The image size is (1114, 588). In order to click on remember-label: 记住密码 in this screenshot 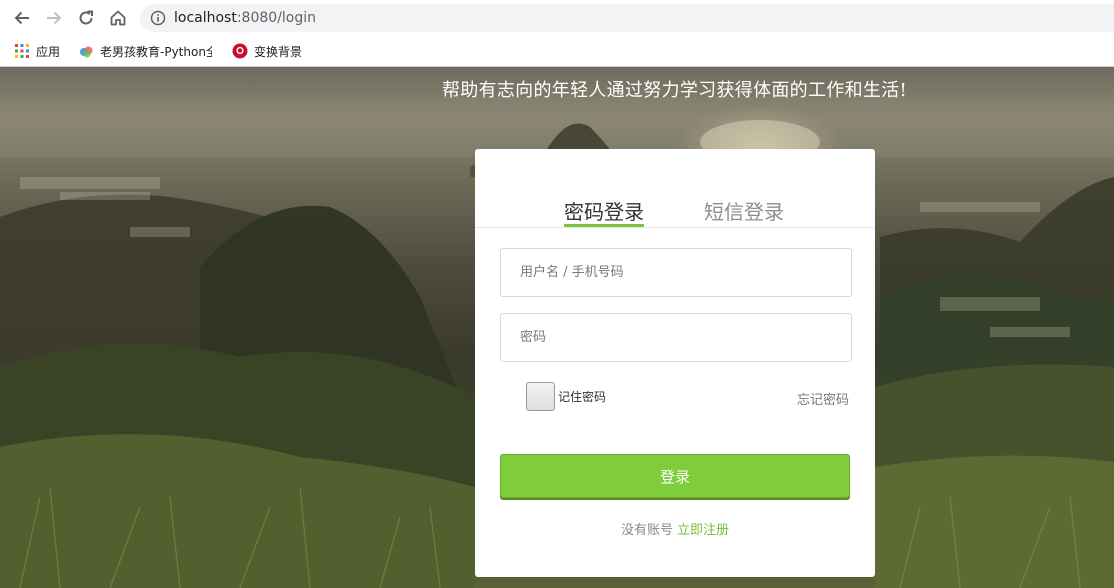, I will do `click(582, 397)`.